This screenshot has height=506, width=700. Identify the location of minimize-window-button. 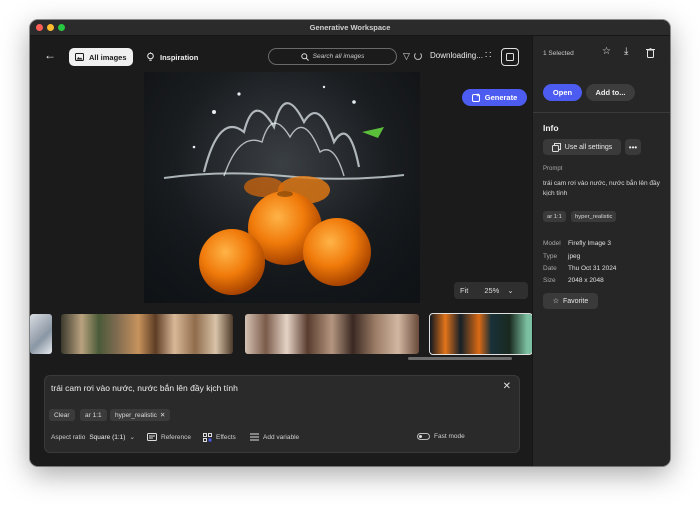
(50, 27).